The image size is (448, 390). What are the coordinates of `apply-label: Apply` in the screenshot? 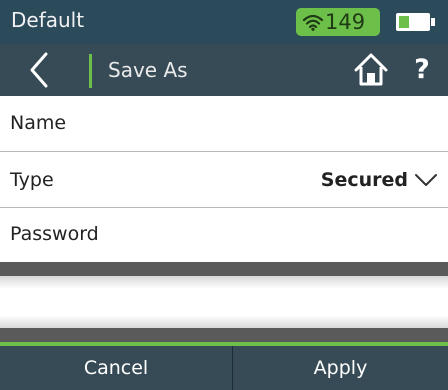 It's located at (340, 368).